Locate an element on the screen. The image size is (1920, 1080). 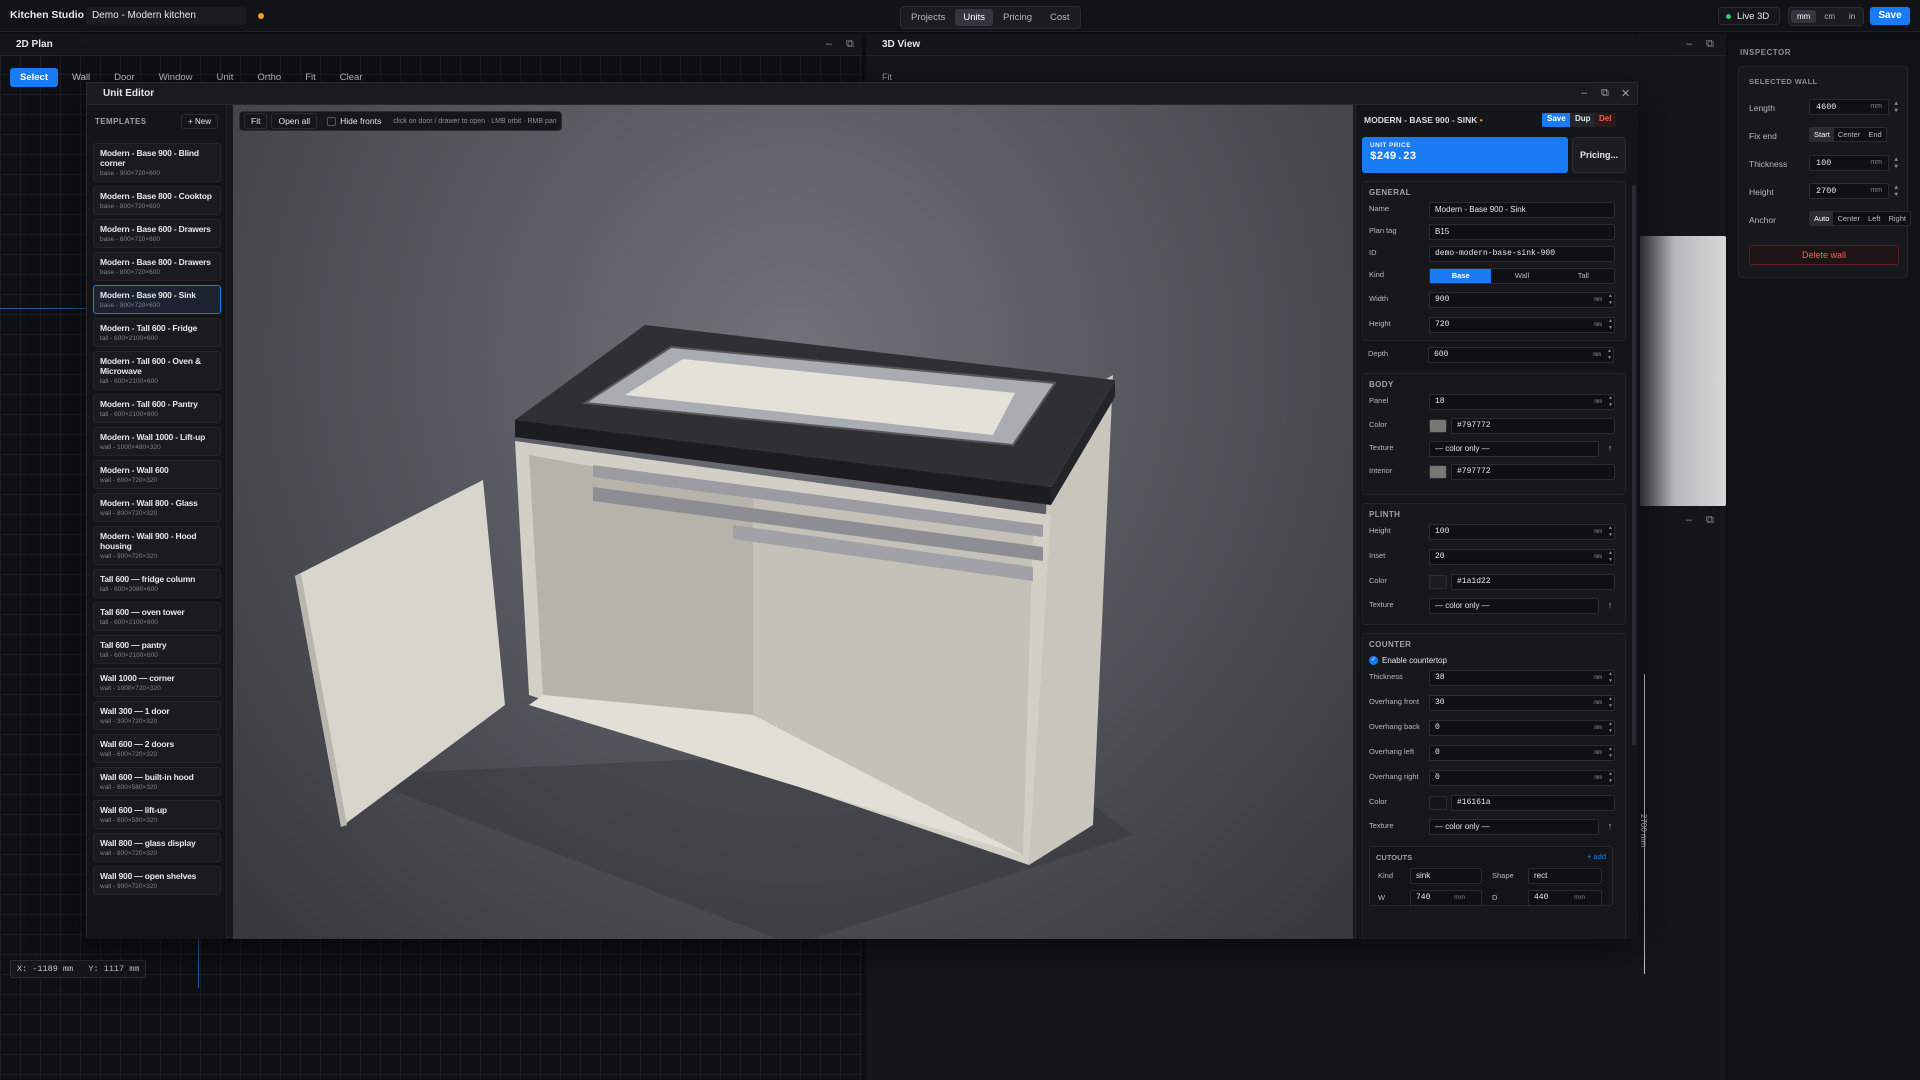
nav-pricing: Pricing is located at coordinates (1017, 17).